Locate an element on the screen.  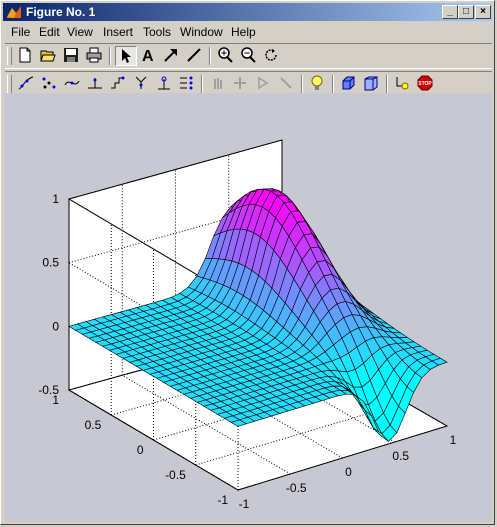
baseline-icon is located at coordinates (95, 83).